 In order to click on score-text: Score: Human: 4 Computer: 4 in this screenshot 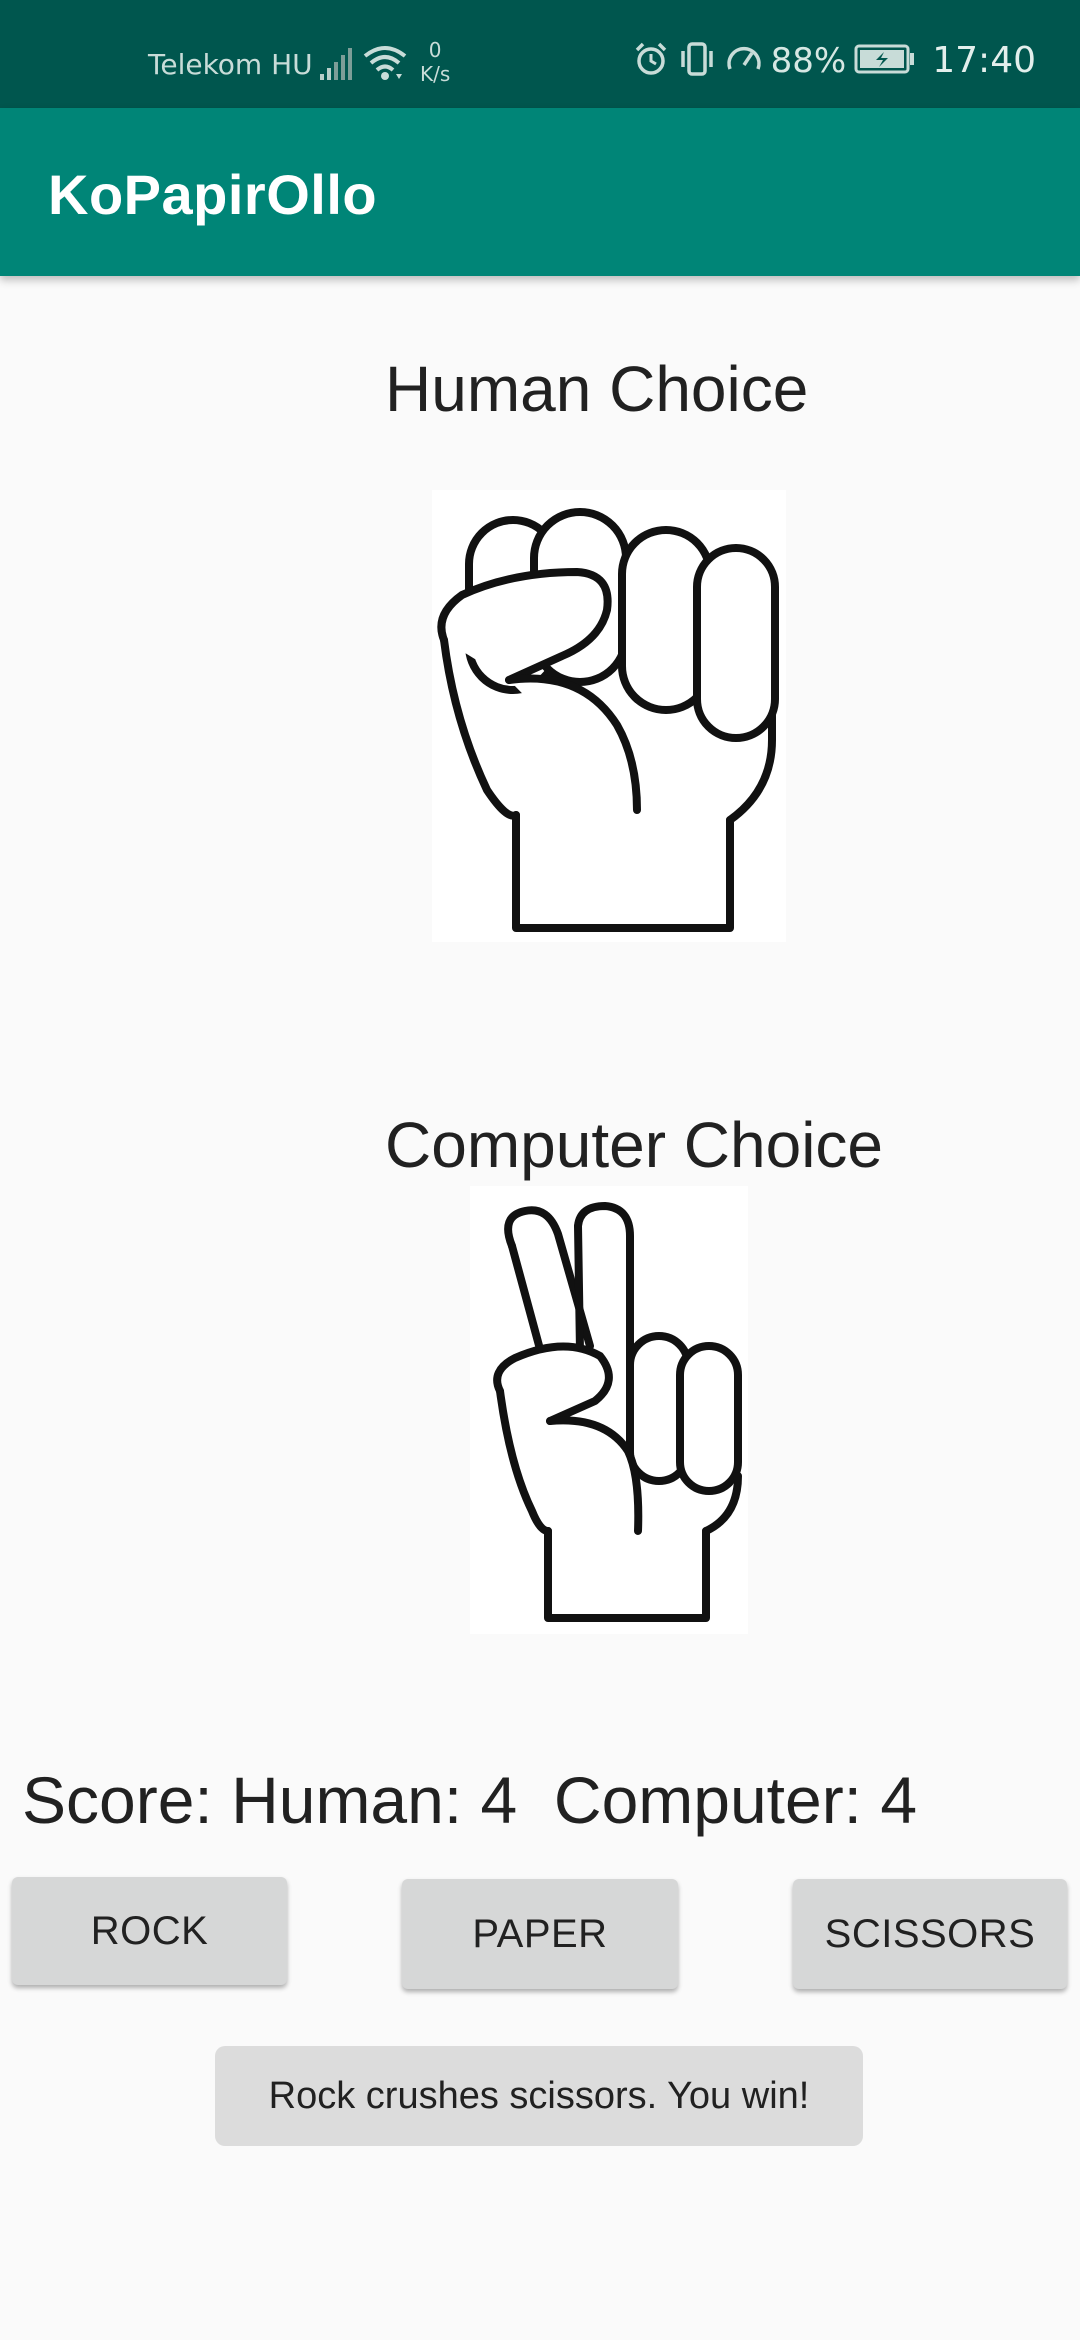, I will do `click(470, 1800)`.